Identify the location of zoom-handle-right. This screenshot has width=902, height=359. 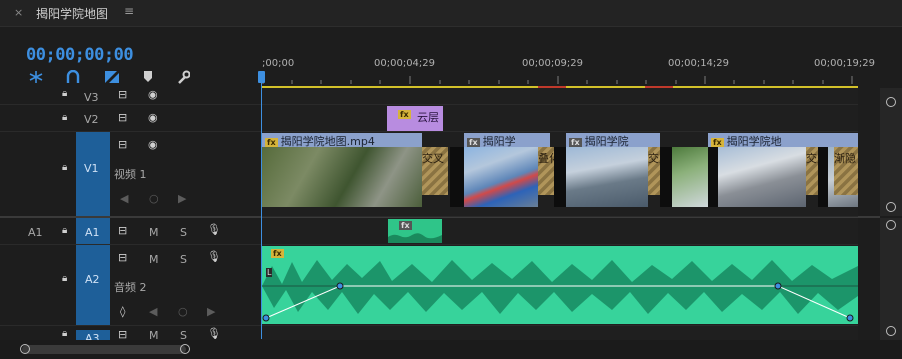
(185, 349).